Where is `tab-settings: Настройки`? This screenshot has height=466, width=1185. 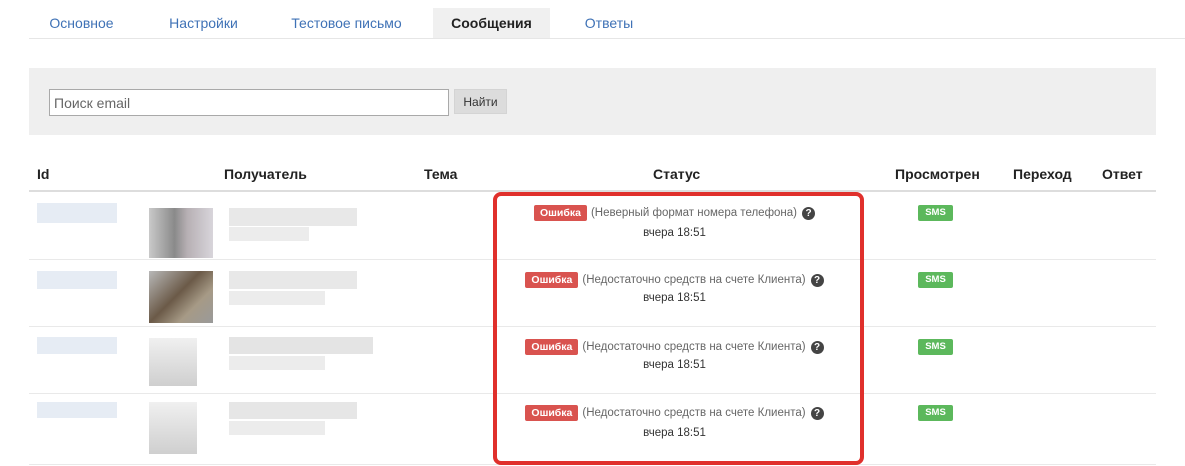
tab-settings: Настройки is located at coordinates (203, 23).